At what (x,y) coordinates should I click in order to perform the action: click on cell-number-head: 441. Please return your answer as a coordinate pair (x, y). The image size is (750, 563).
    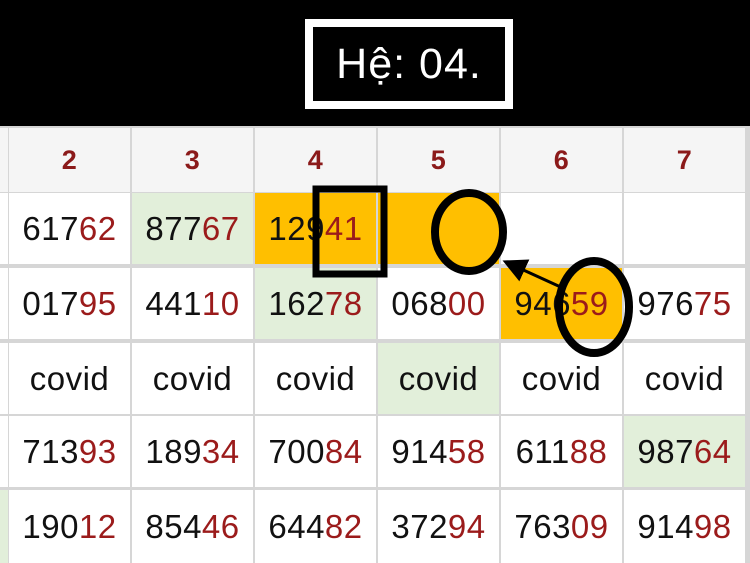
    Looking at the image, I should click on (173, 303).